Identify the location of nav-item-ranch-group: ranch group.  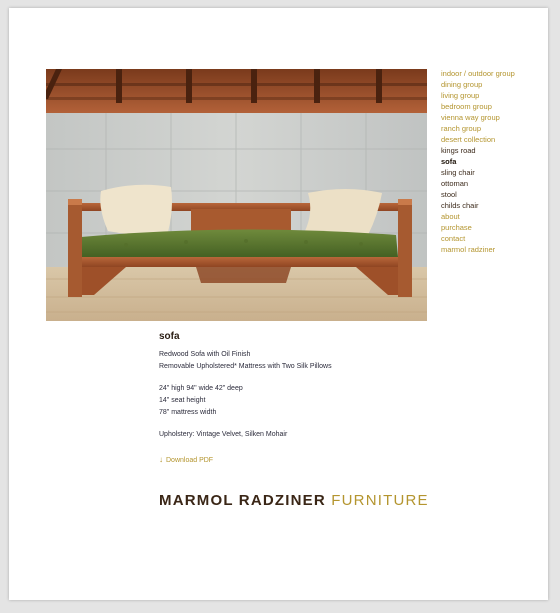
(493, 128).